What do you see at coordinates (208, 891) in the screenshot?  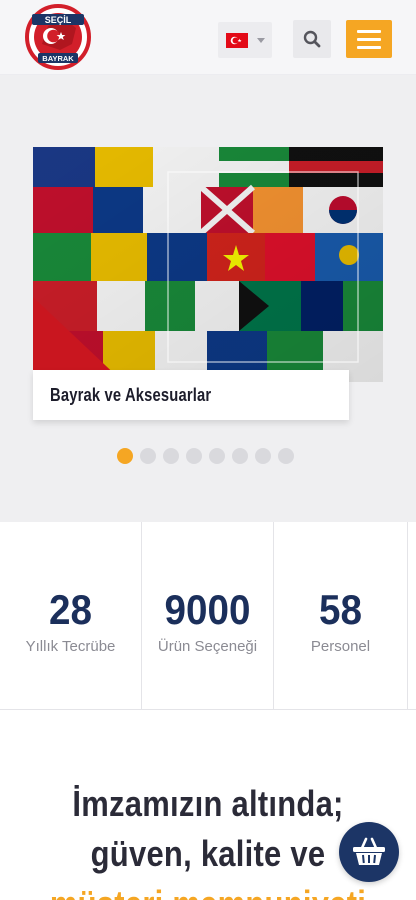 I see `tagline-line-3: müşteri memnuniyeti` at bounding box center [208, 891].